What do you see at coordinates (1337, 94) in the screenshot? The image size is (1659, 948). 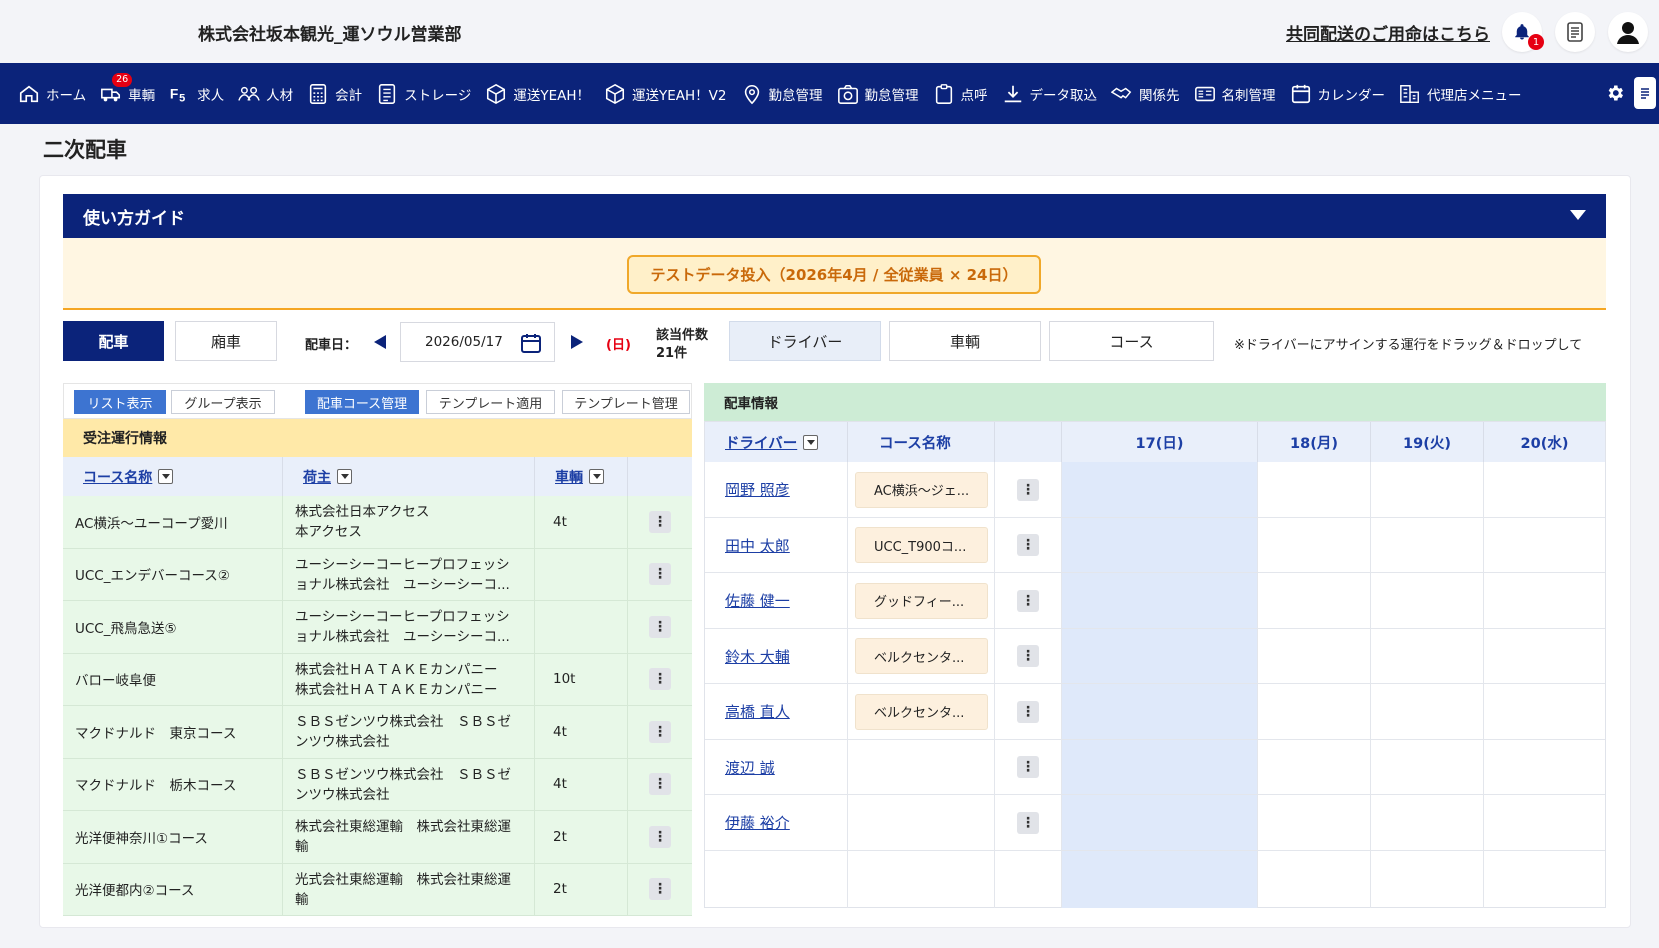 I see `nav-item-14: カレンダー` at bounding box center [1337, 94].